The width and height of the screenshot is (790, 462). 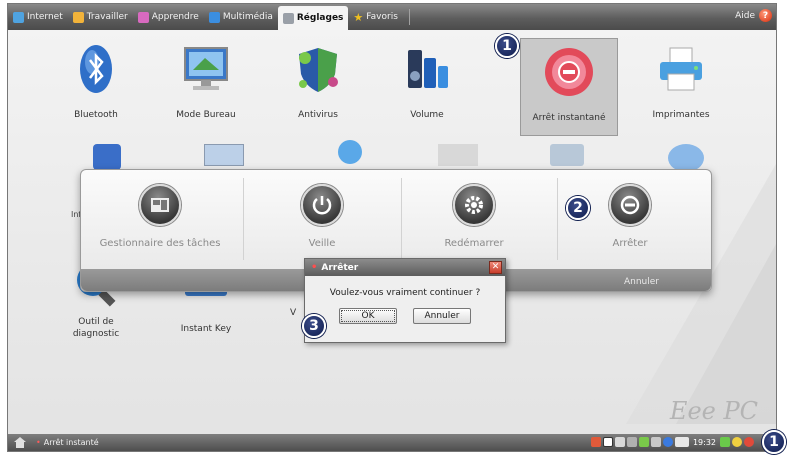 What do you see at coordinates (392, 442) in the screenshot?
I see `taskbar: • Arrêt instanté 19:32` at bounding box center [392, 442].